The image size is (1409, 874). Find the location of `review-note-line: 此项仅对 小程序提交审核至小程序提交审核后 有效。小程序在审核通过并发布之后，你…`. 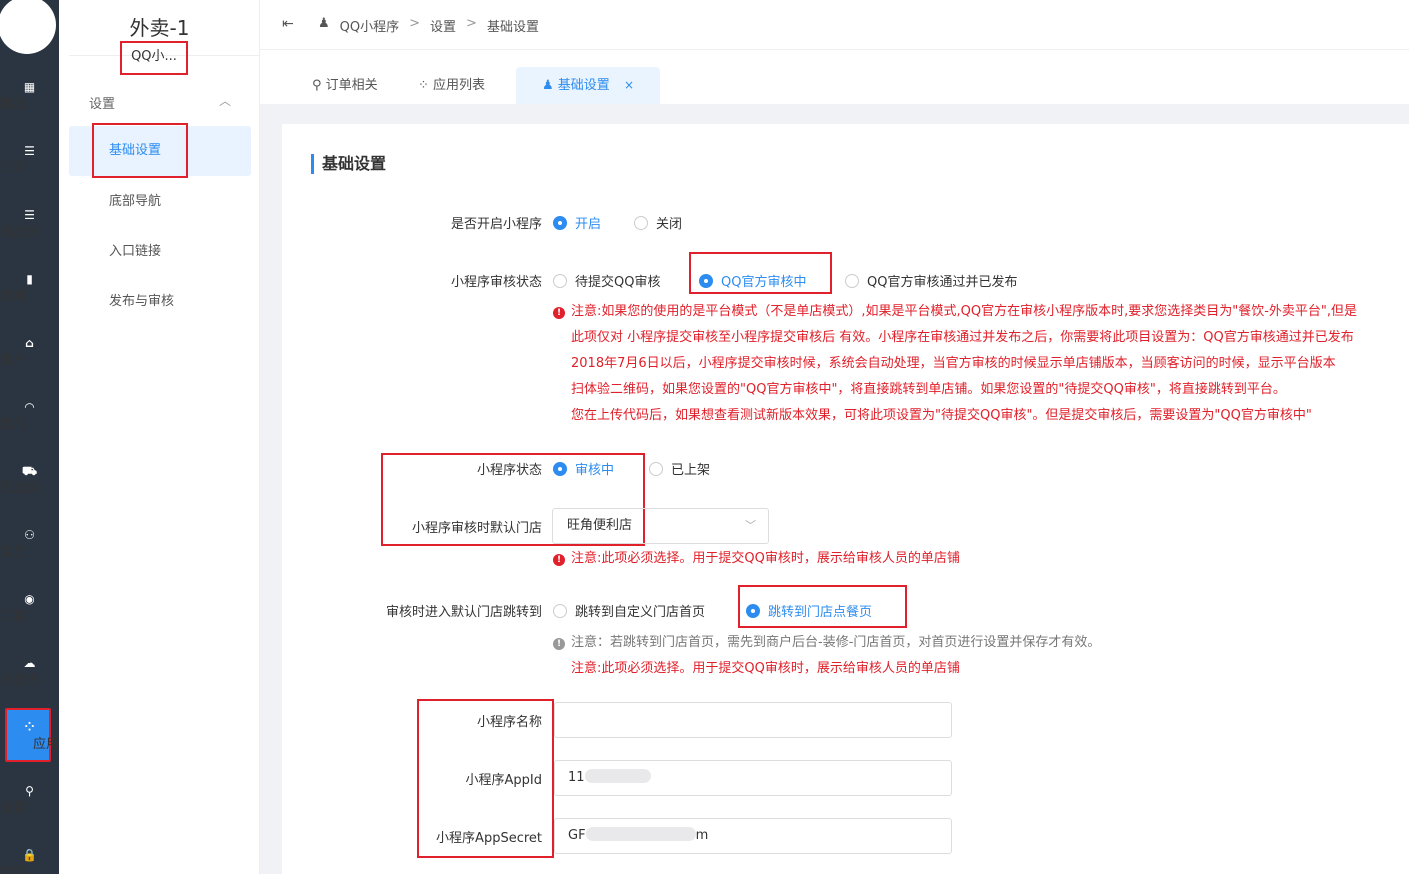

review-note-line: 此项仅对 小程序提交审核至小程序提交审核后 有效。小程序在审核通过并发布之后，你… is located at coordinates (962, 337).